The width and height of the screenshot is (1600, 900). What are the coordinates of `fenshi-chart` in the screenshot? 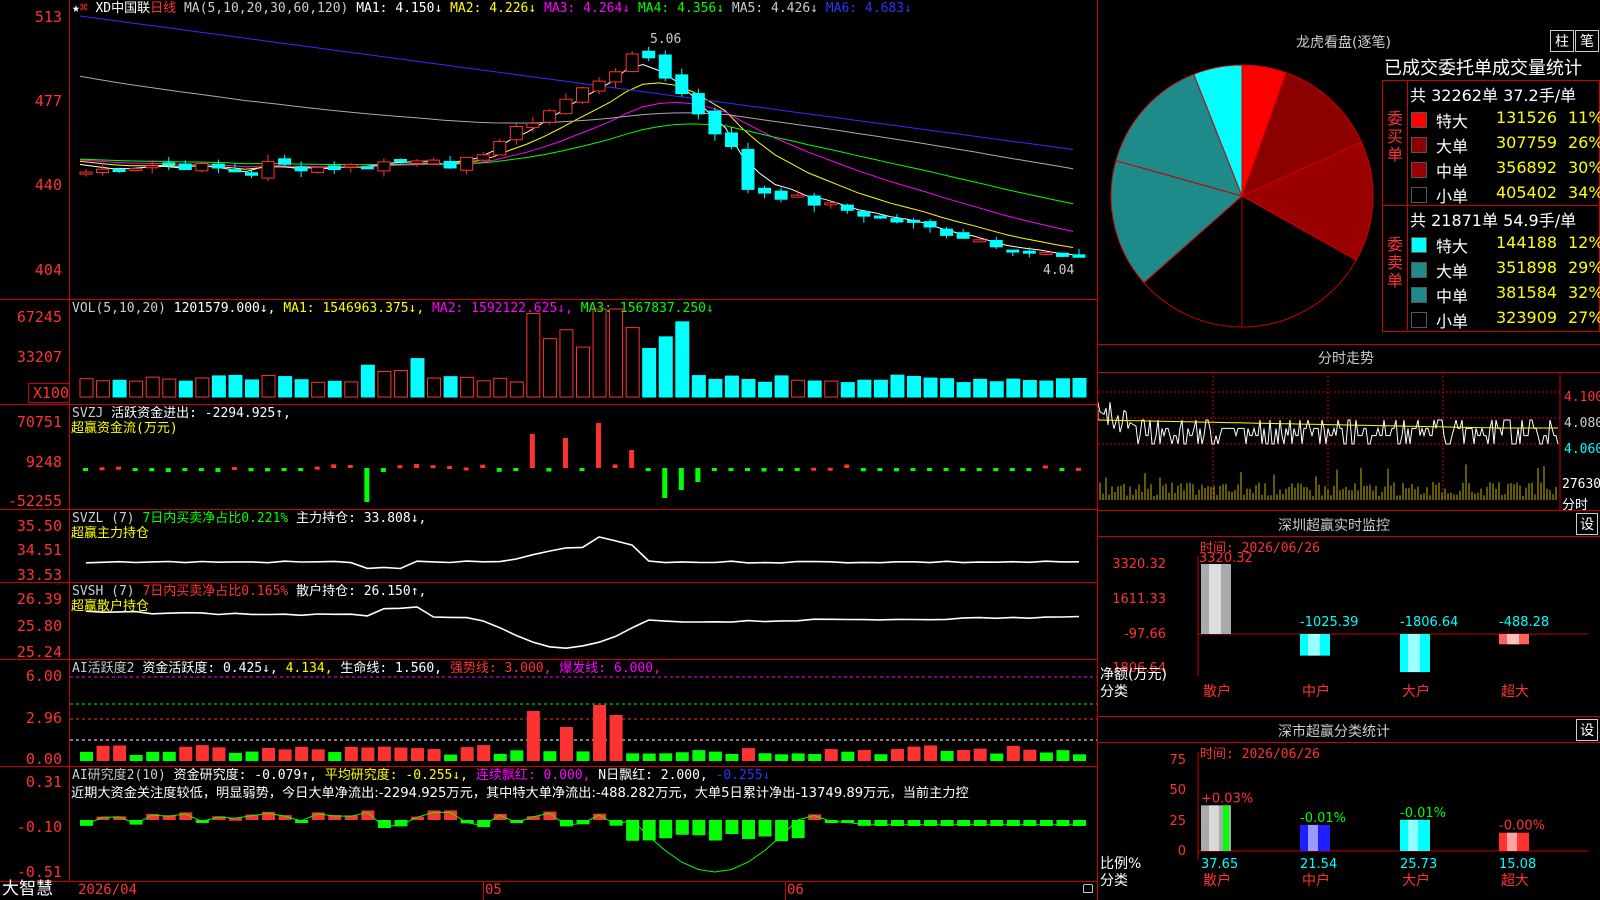 It's located at (1349, 441).